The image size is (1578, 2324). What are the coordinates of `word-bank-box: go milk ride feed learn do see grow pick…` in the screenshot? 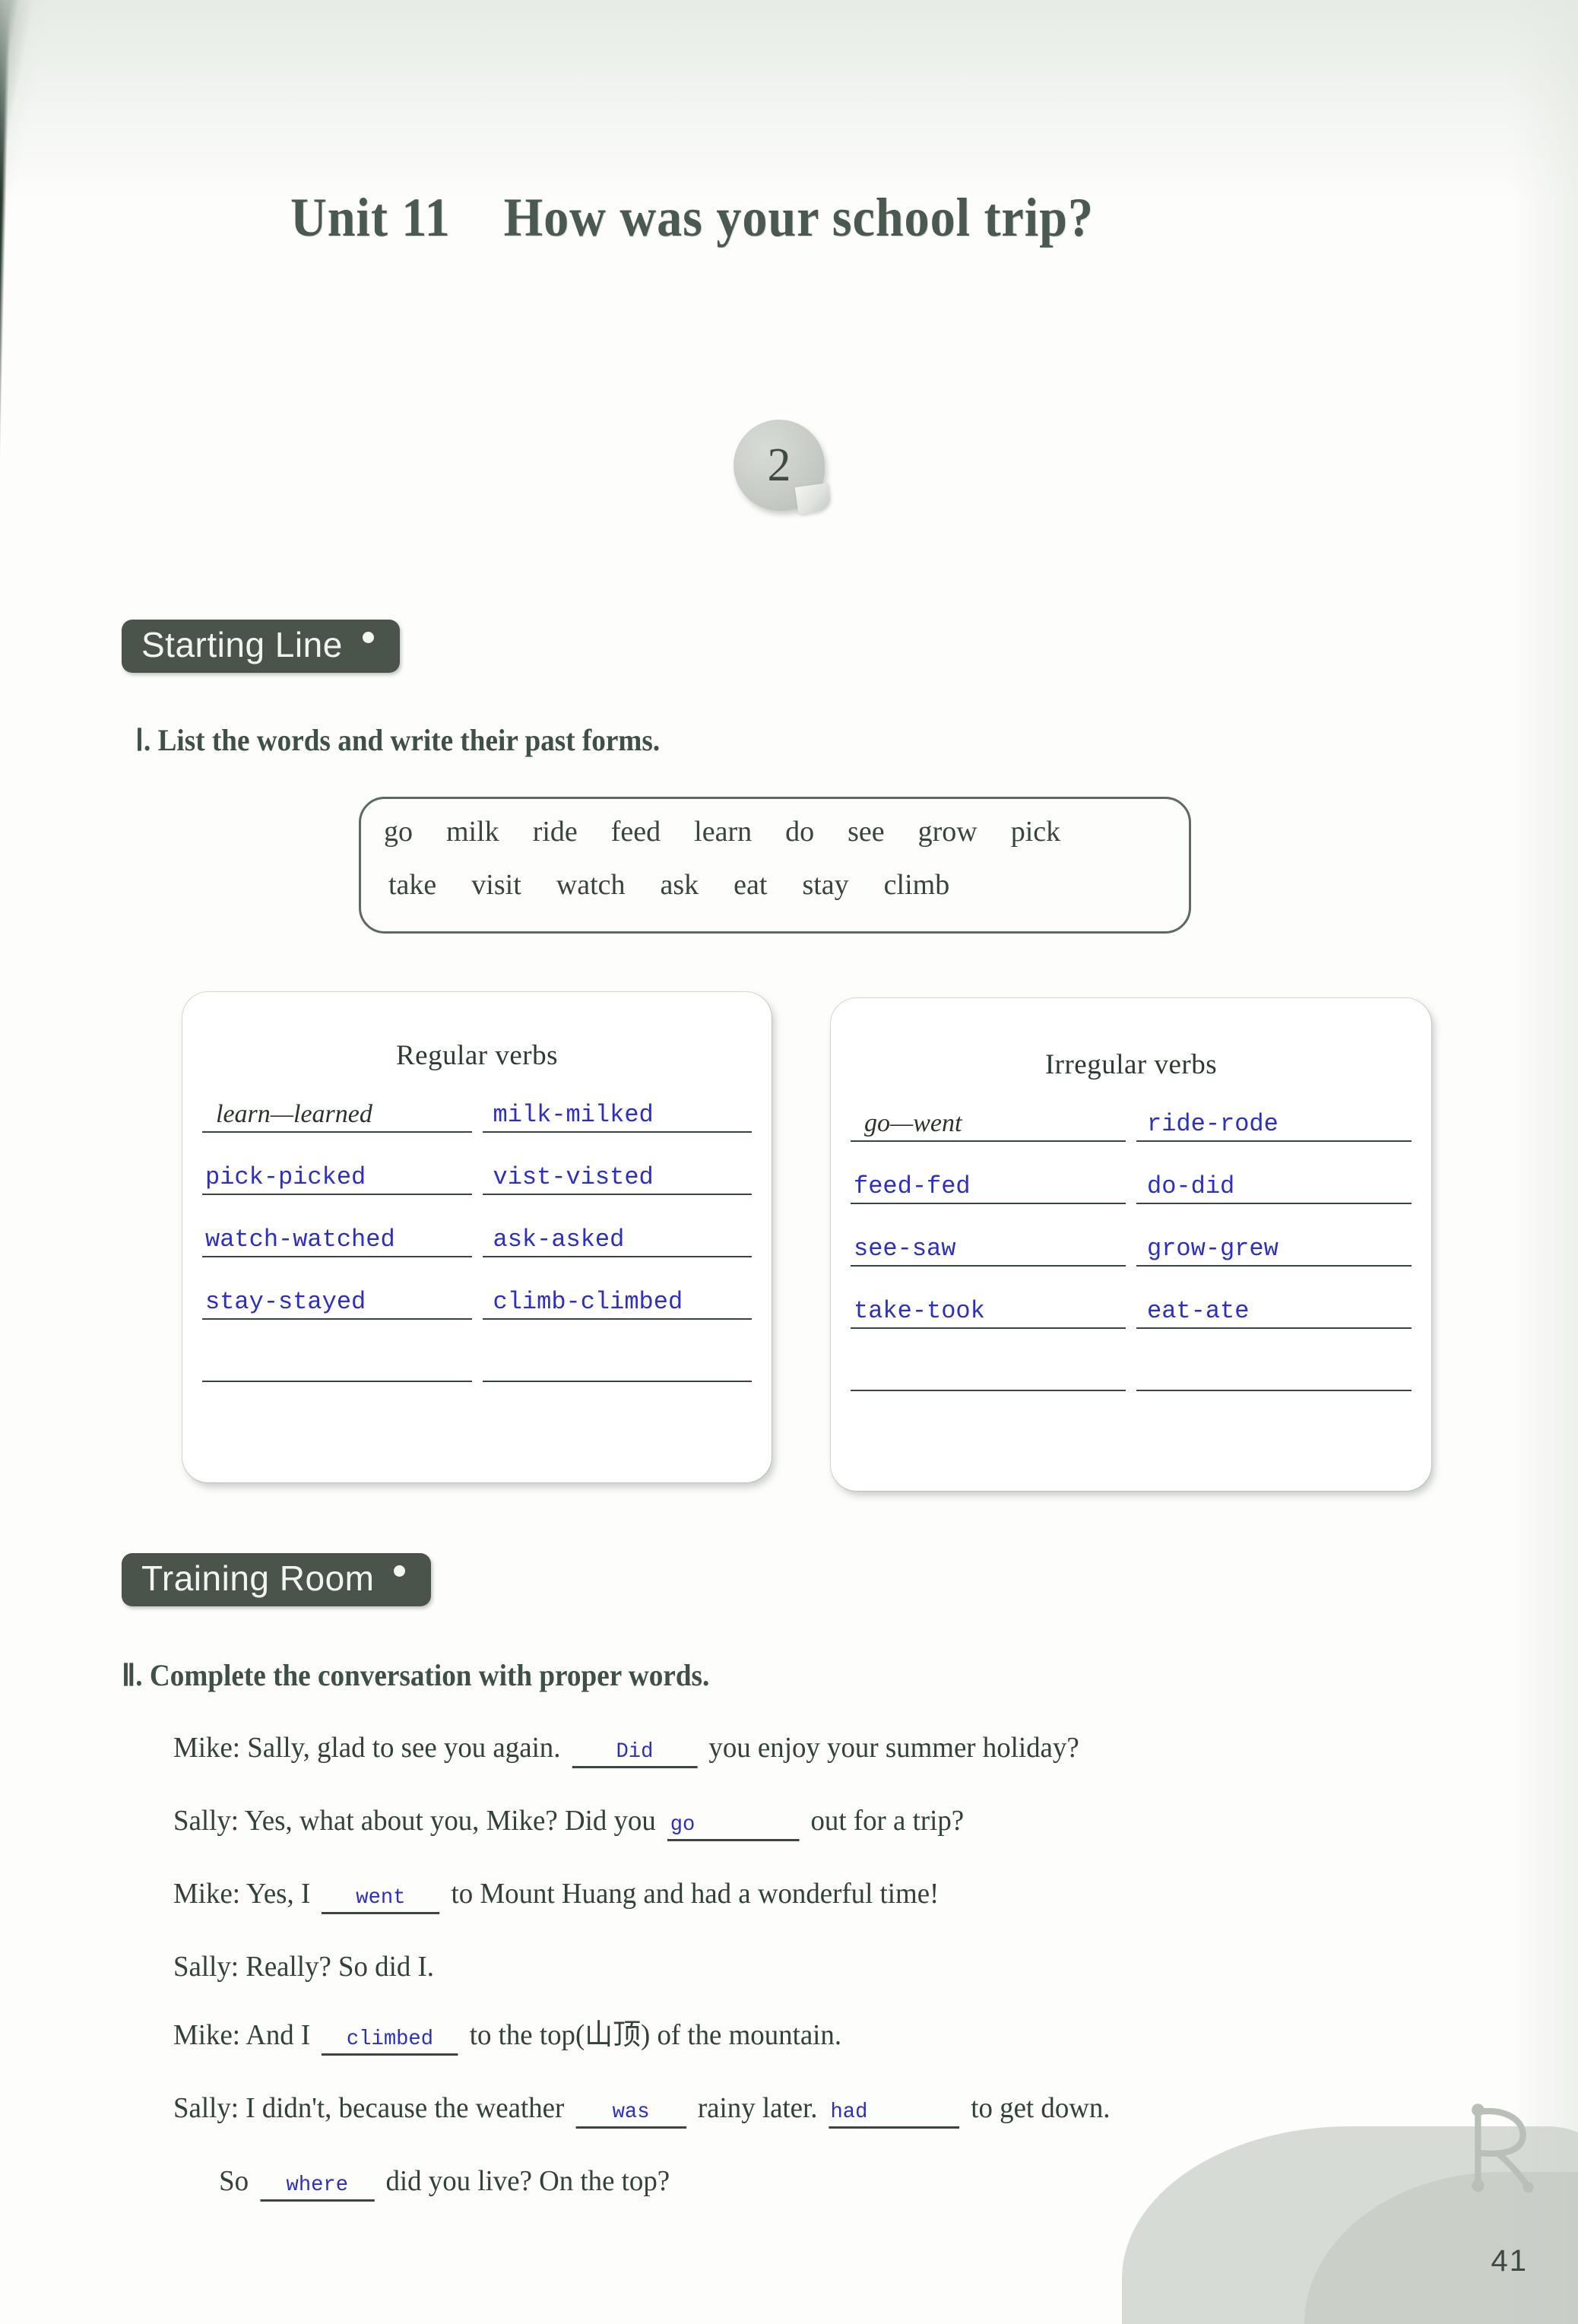 It's located at (775, 865).